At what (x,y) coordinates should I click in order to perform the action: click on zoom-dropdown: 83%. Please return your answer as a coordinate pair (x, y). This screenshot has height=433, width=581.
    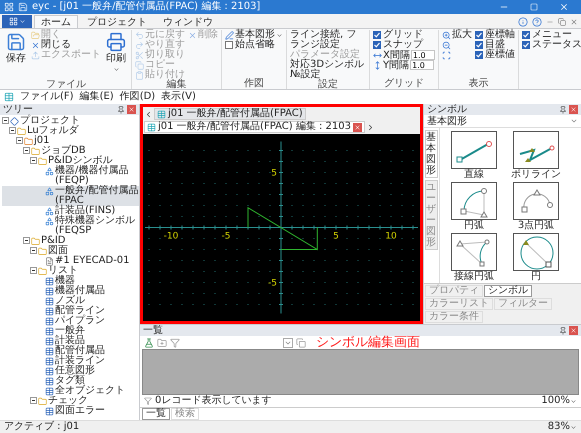
    Looking at the image, I should click on (562, 427).